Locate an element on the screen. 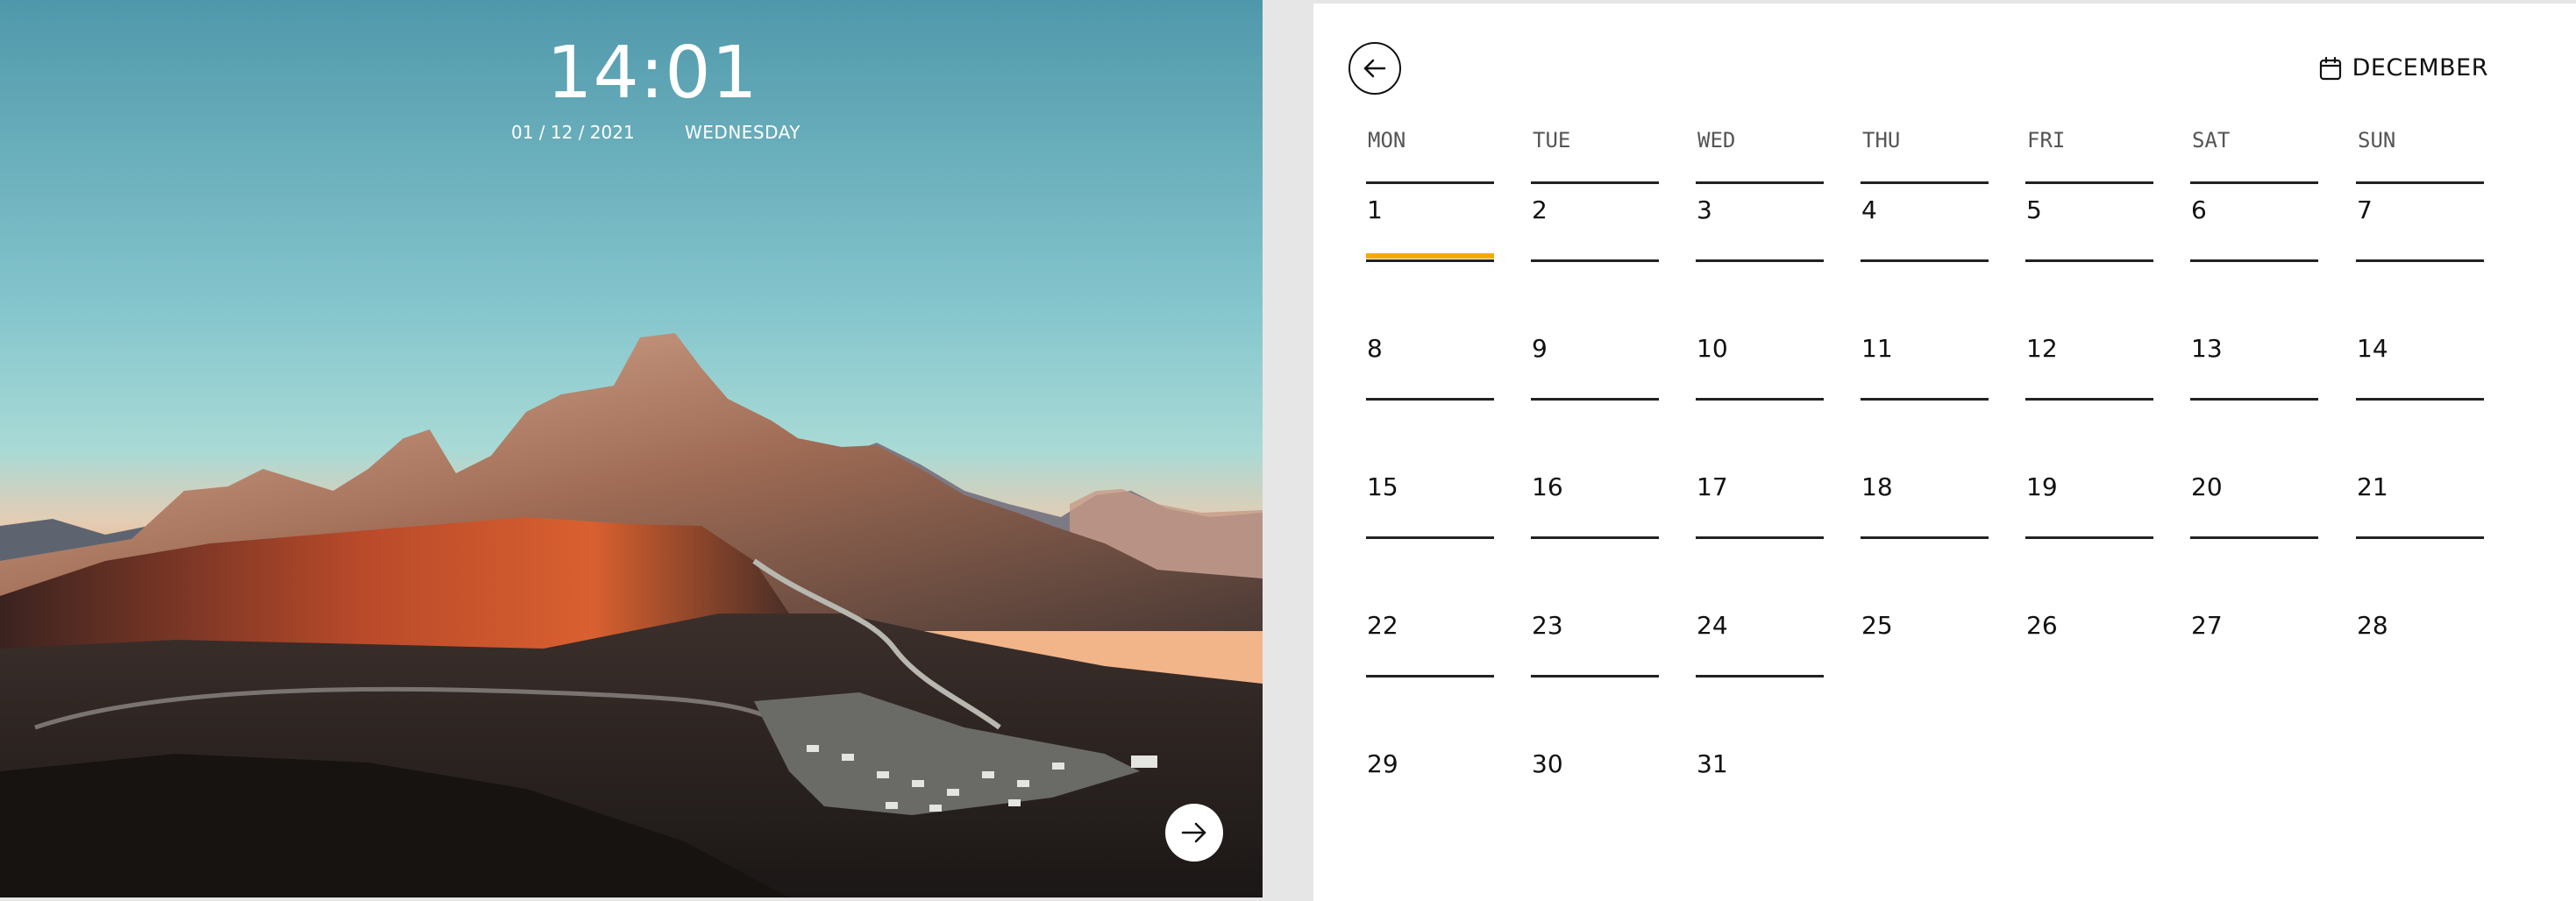 This screenshot has height=901, width=2576. day-number: 16 is located at coordinates (1547, 486).